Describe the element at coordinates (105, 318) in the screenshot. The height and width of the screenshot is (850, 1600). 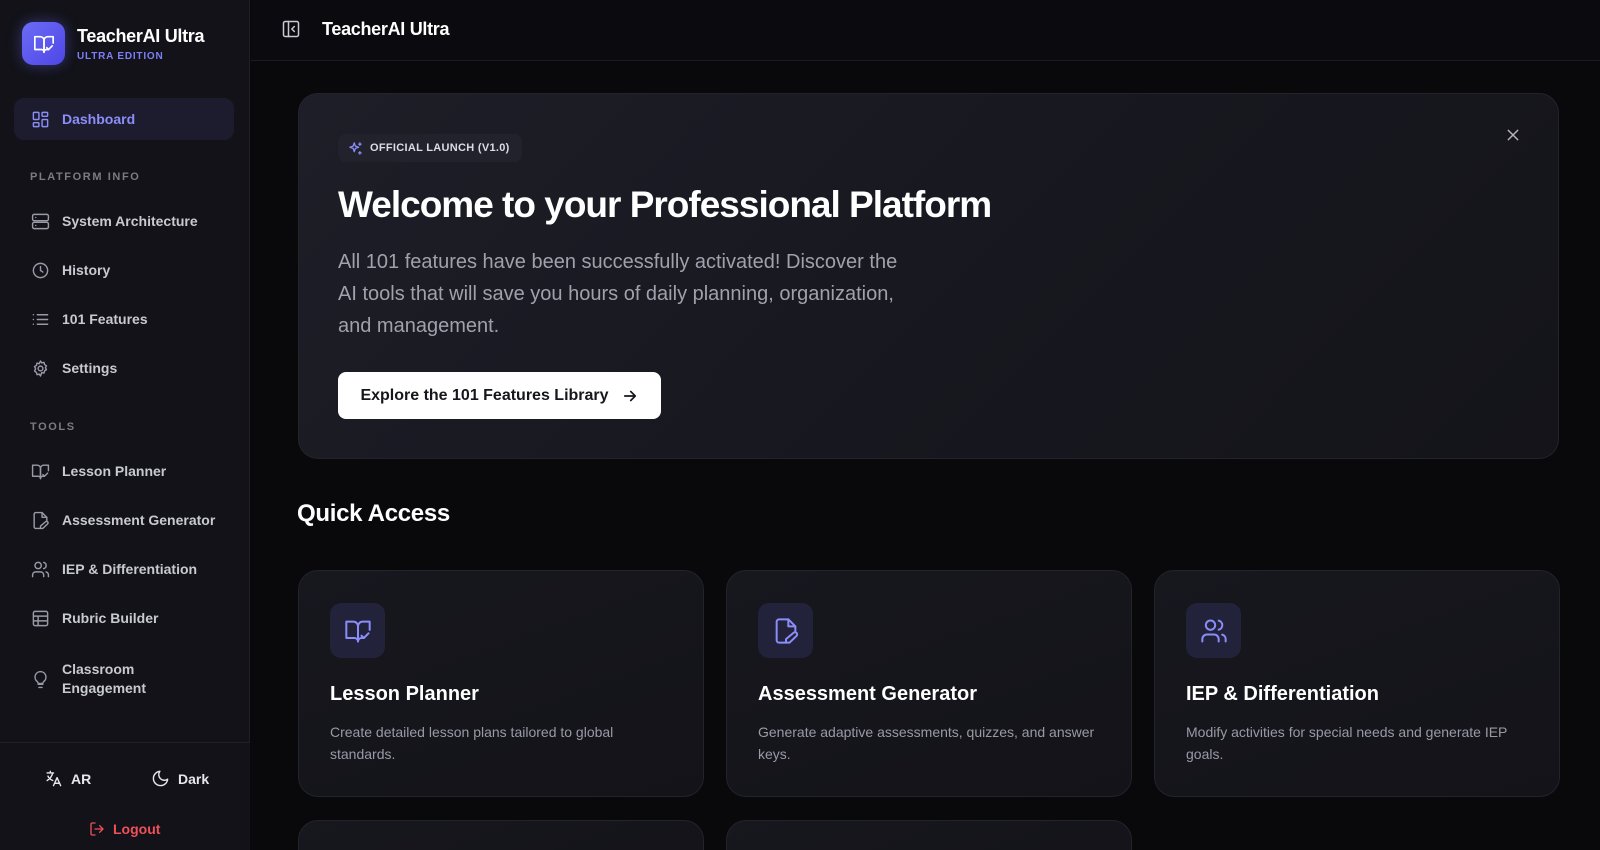
I see `sidebar-item-label: 101 Features` at that location.